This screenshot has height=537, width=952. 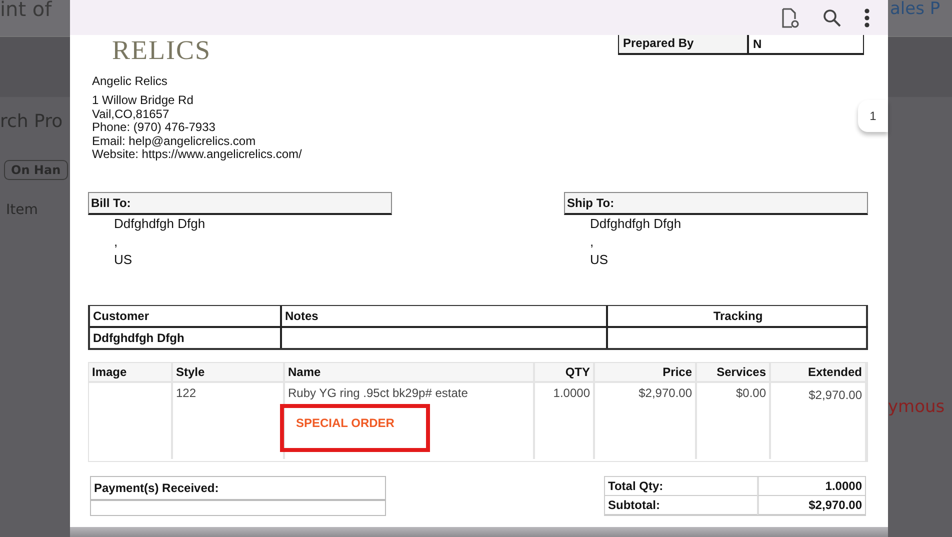 I want to click on table-header: Style, so click(x=229, y=372).